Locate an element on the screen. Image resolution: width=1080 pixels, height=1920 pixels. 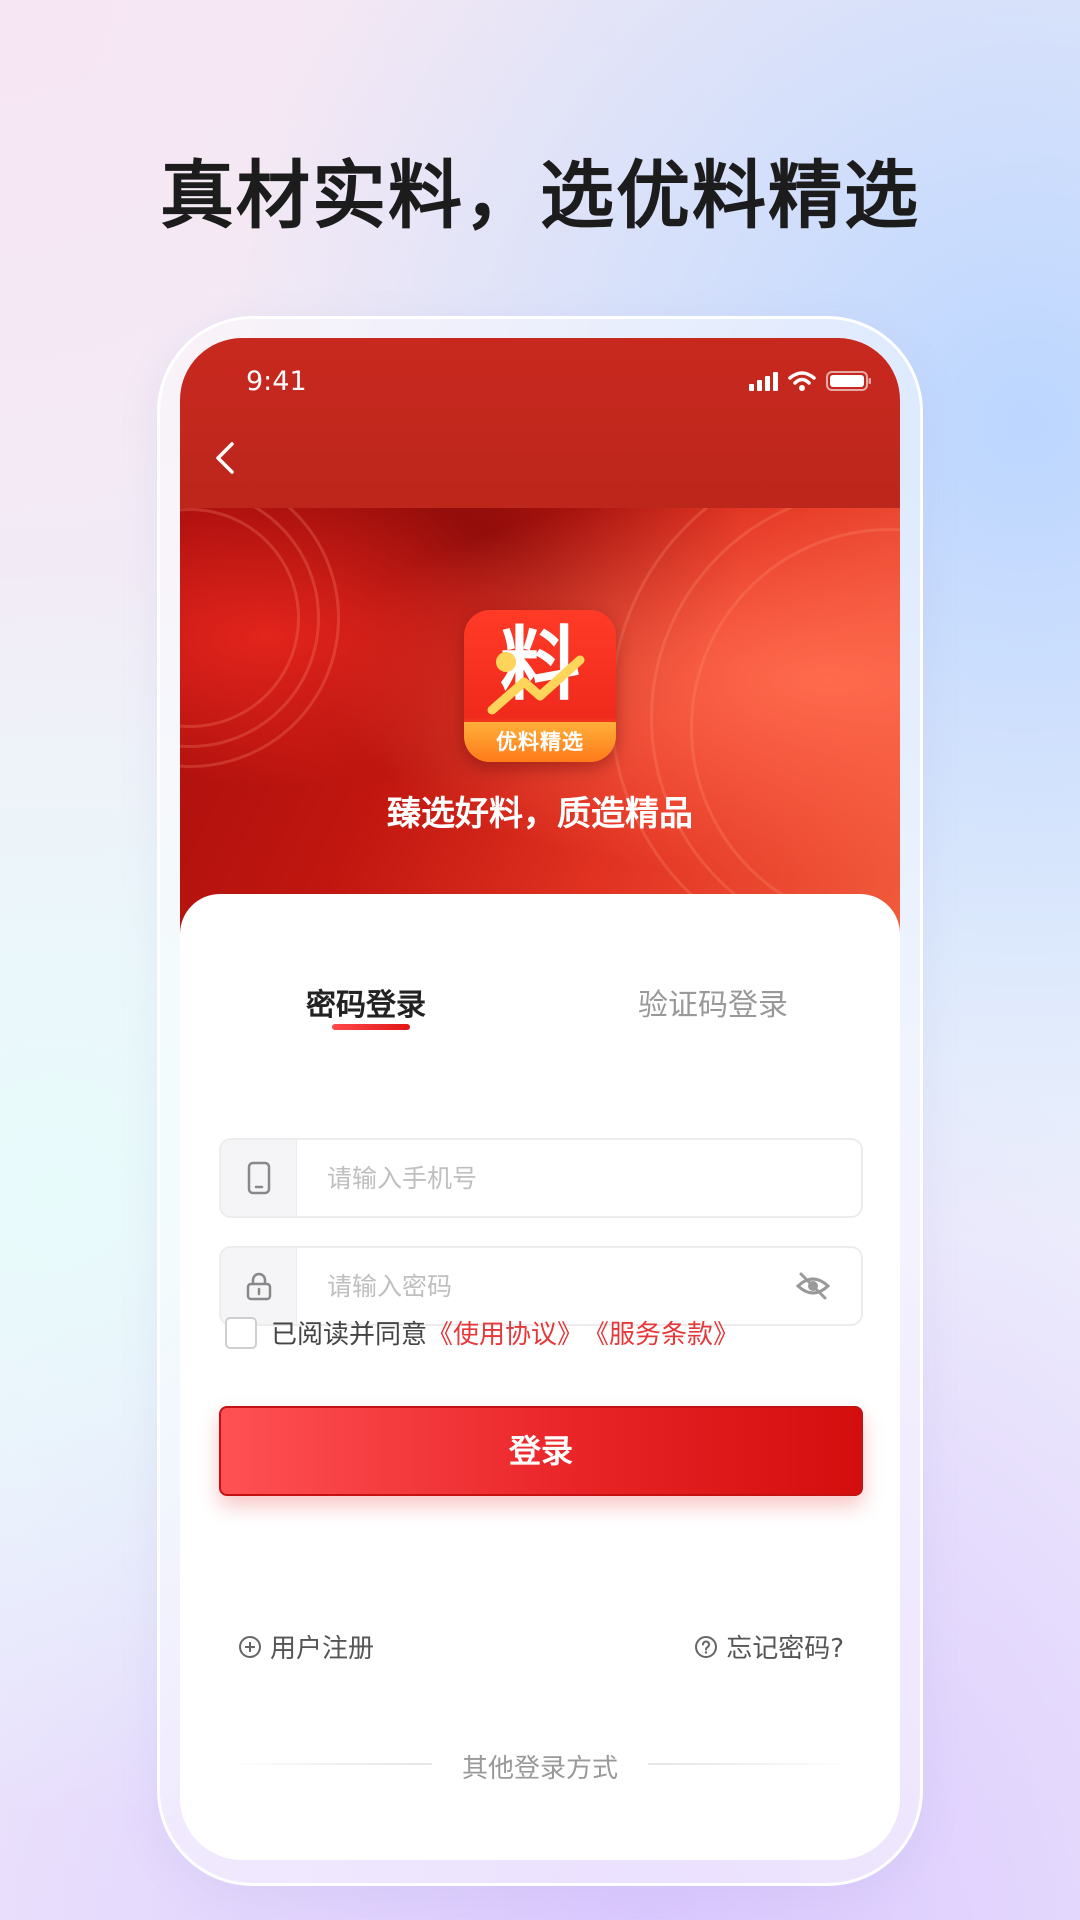
tab-code-login: 验证码登录 is located at coordinates (713, 1002).